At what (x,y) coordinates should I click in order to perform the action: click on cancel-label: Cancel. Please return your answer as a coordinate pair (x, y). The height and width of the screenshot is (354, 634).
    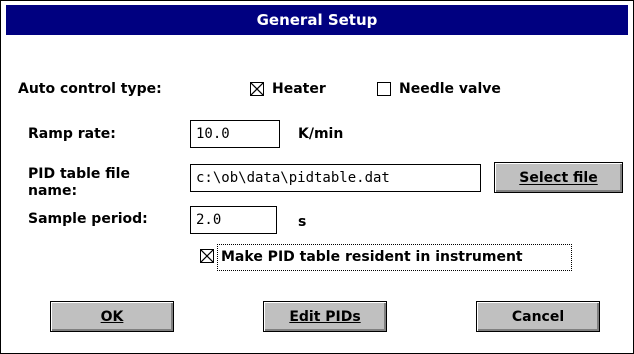
    Looking at the image, I should click on (538, 316).